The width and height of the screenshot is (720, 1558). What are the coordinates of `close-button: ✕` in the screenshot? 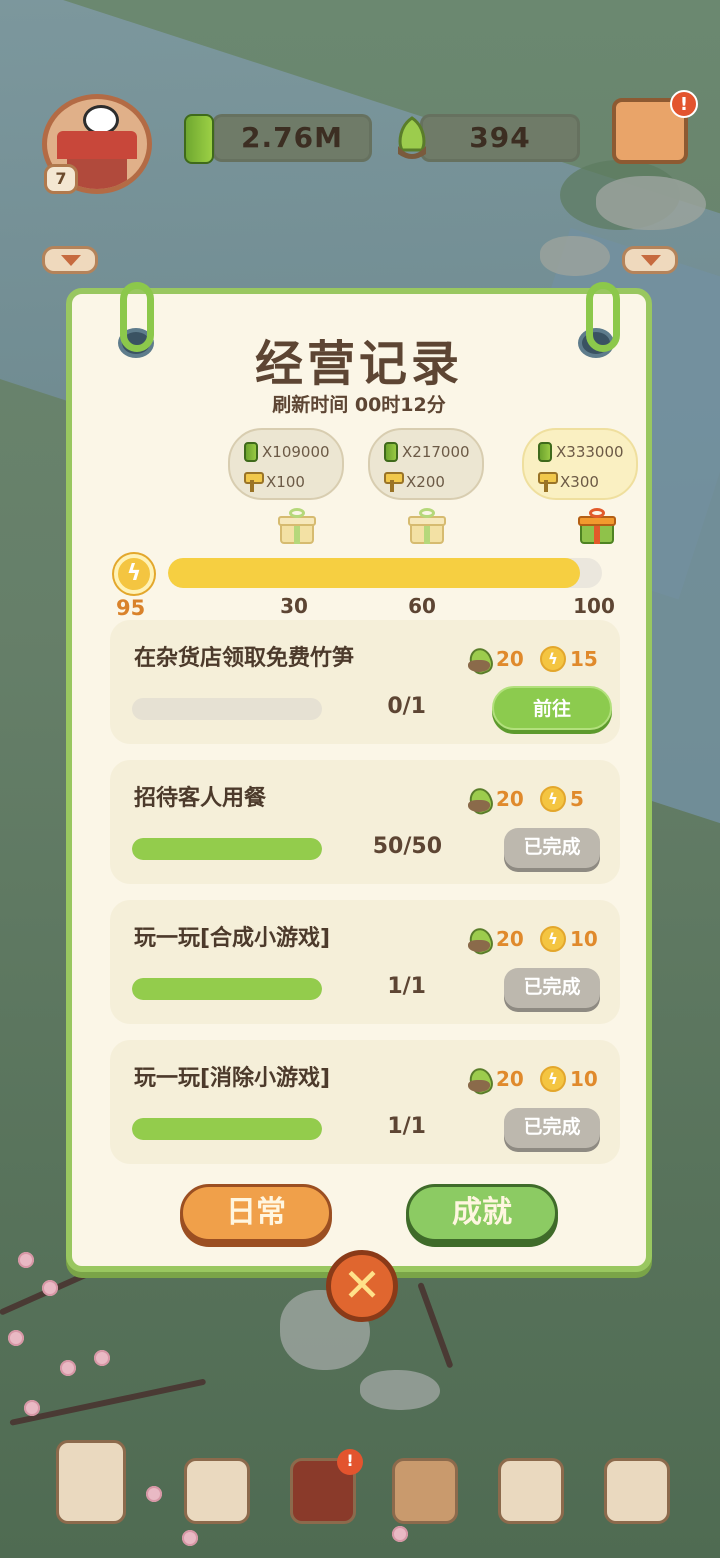 It's located at (362, 1286).